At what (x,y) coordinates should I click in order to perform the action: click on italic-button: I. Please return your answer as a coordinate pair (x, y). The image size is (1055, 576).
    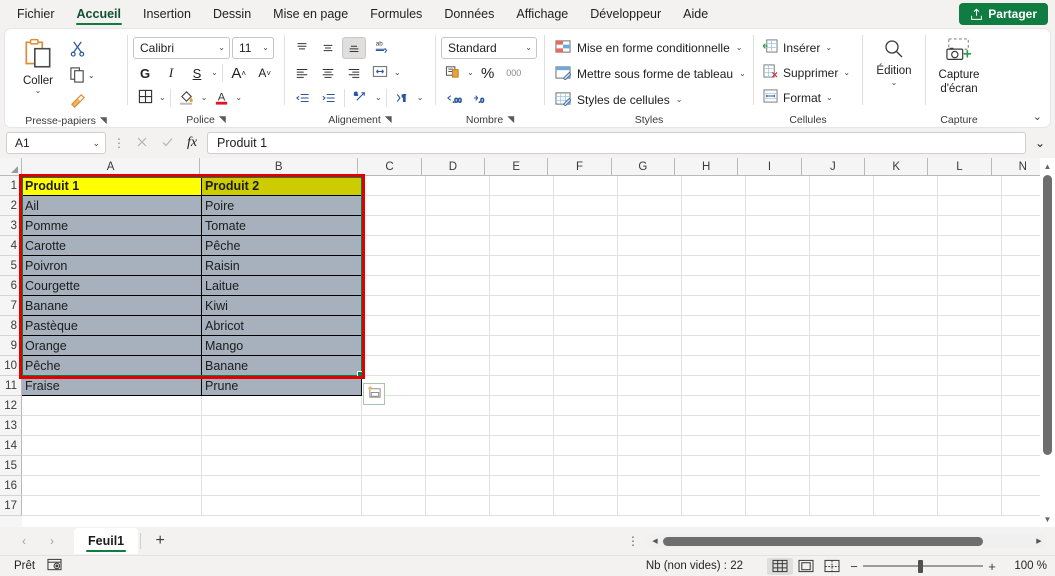
    Looking at the image, I should click on (171, 73).